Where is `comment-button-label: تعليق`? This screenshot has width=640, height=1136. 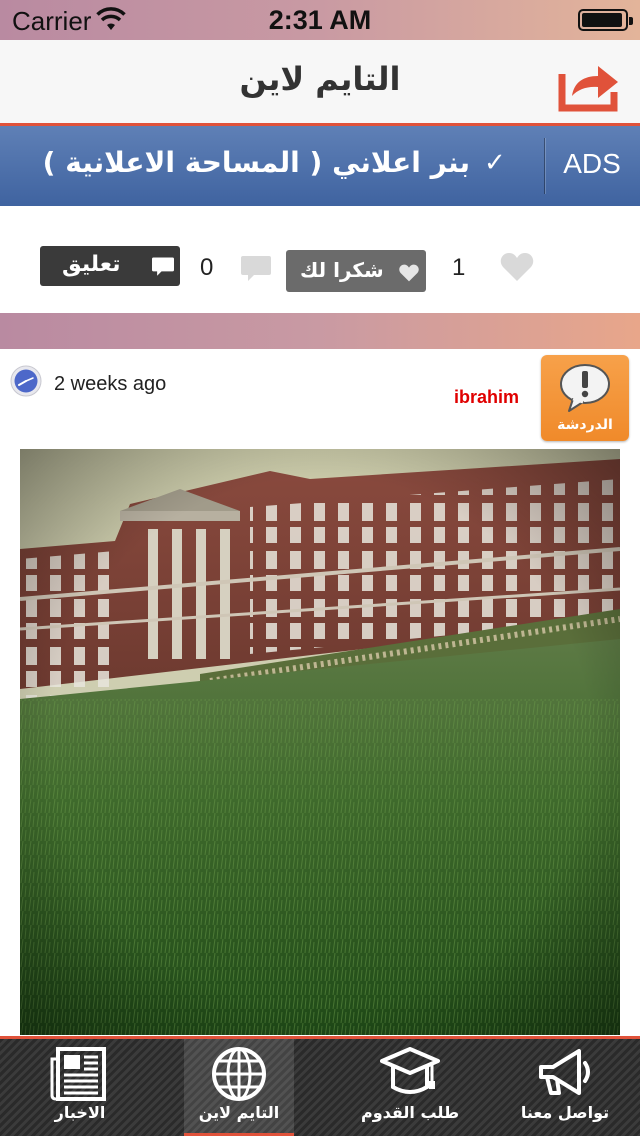 comment-button-label: تعليق is located at coordinates (91, 264).